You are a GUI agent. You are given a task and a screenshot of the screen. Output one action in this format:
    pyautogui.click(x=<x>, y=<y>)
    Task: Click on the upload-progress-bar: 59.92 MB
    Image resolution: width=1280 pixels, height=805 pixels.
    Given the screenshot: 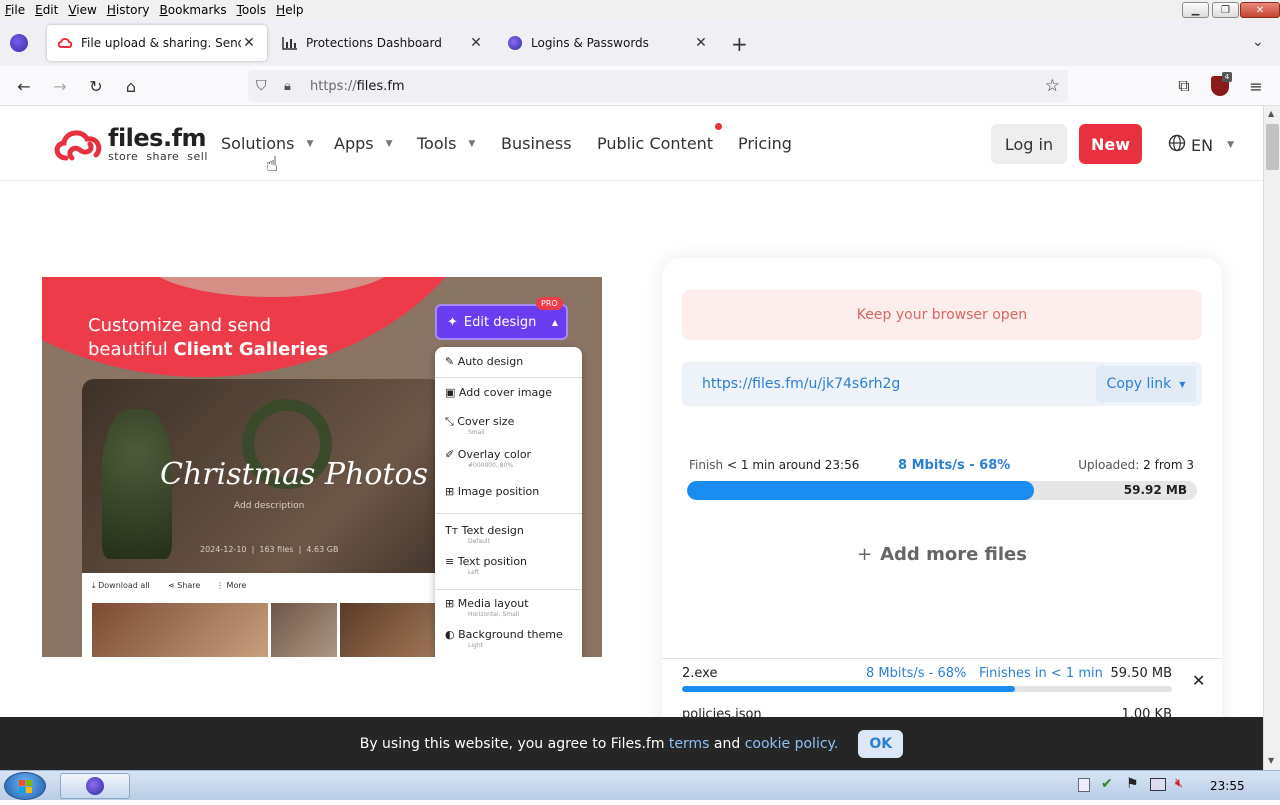 What is the action you would take?
    pyautogui.click(x=942, y=490)
    